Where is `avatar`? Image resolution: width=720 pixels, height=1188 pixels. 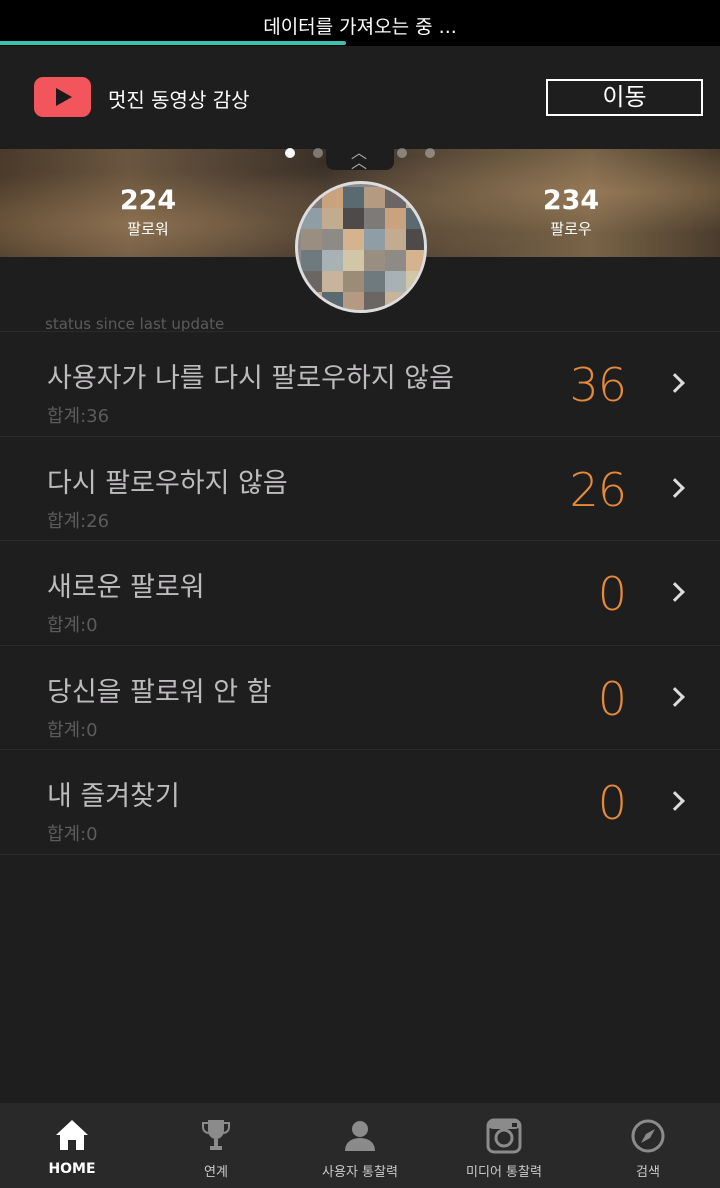
avatar is located at coordinates (361, 247).